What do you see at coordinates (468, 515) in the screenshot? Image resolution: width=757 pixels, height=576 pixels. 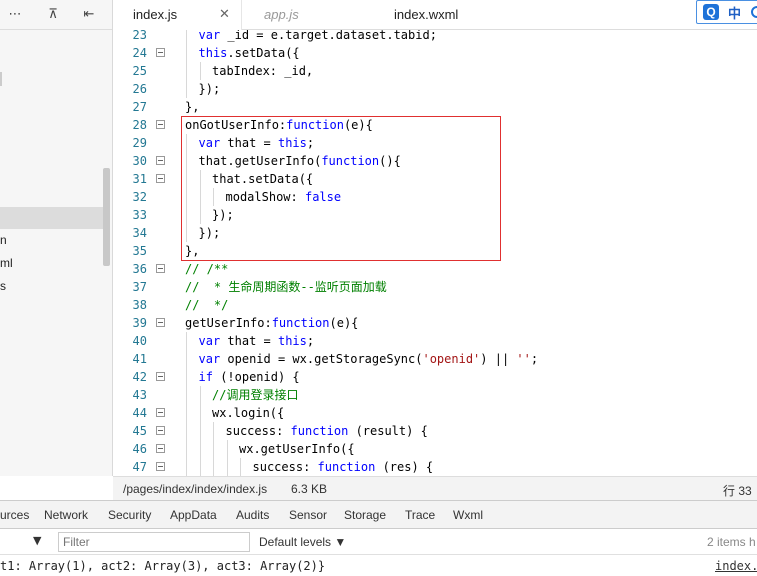 I see `tab-wxml: Wxml` at bounding box center [468, 515].